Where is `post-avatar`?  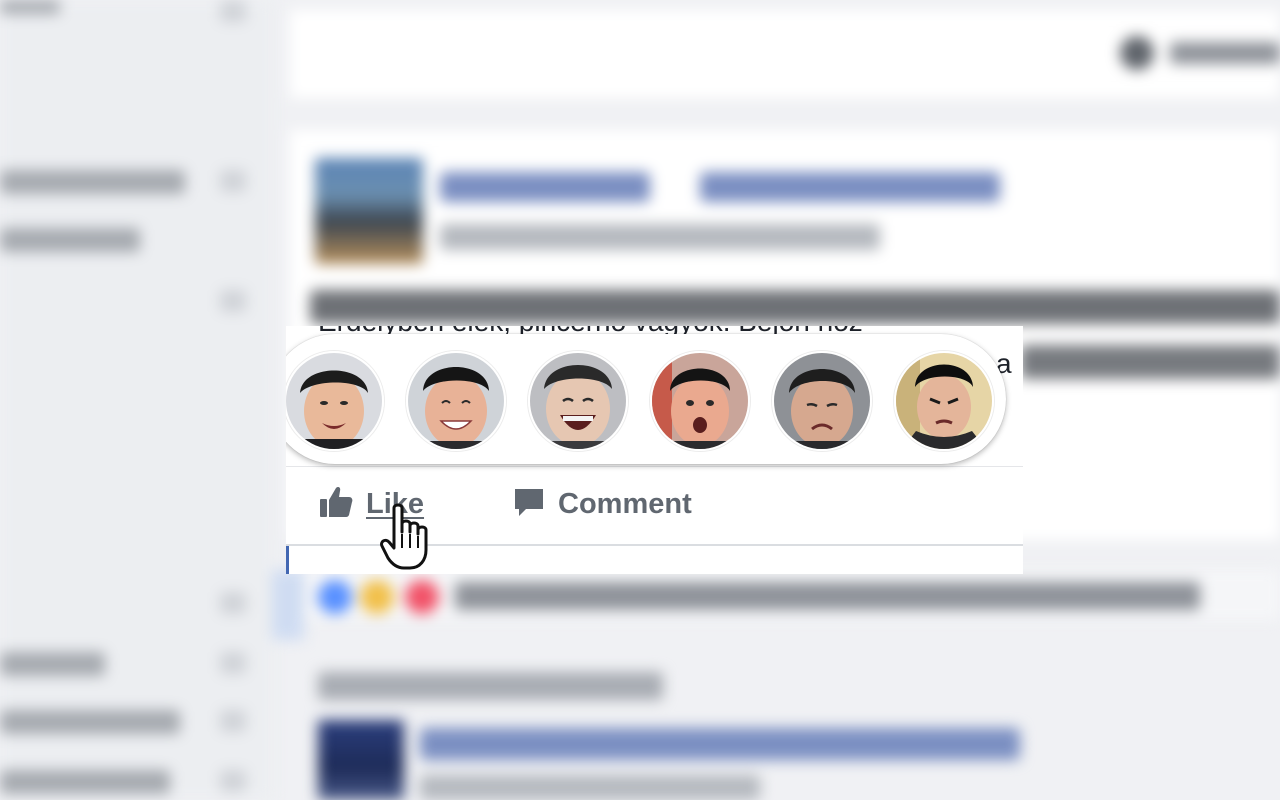
post-avatar is located at coordinates (369, 211).